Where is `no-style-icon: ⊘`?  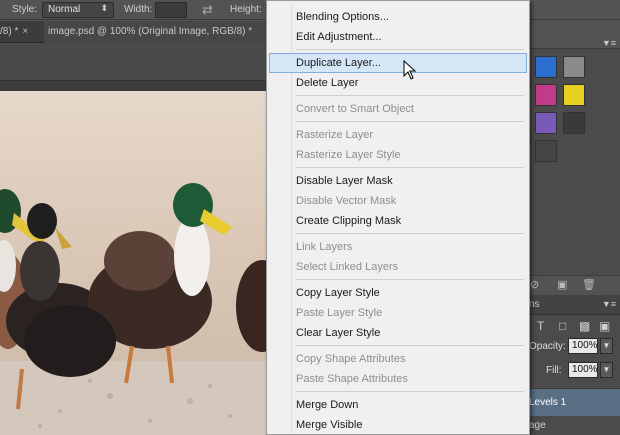
no-style-icon: ⊘ is located at coordinates (534, 284).